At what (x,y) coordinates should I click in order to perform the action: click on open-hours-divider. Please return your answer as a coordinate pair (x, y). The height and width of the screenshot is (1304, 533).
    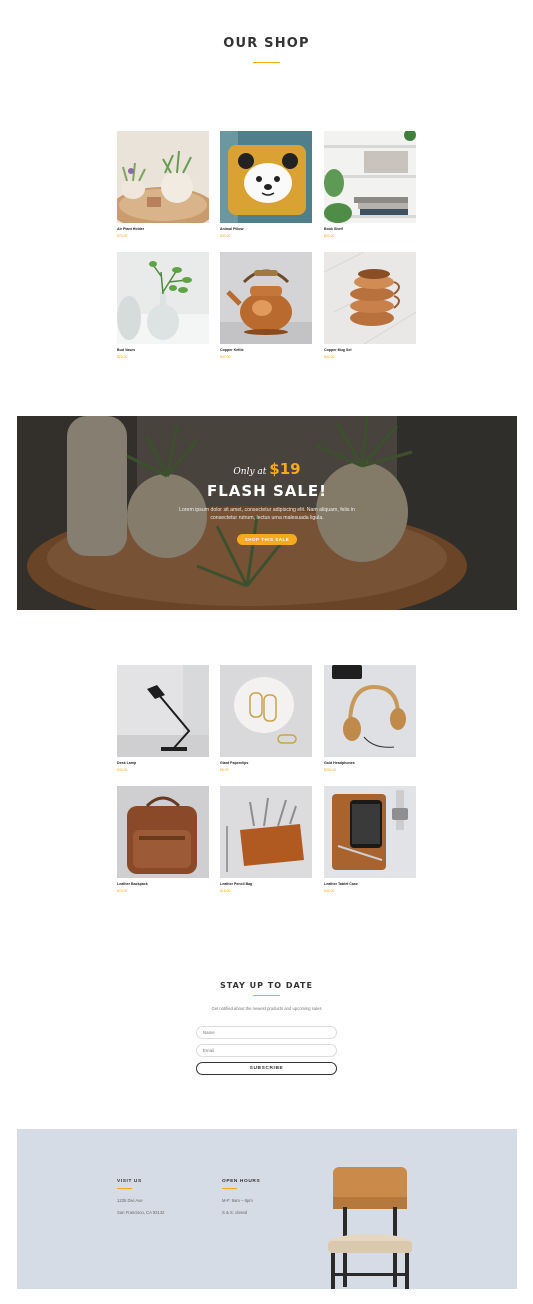
    Looking at the image, I should click on (229, 1188).